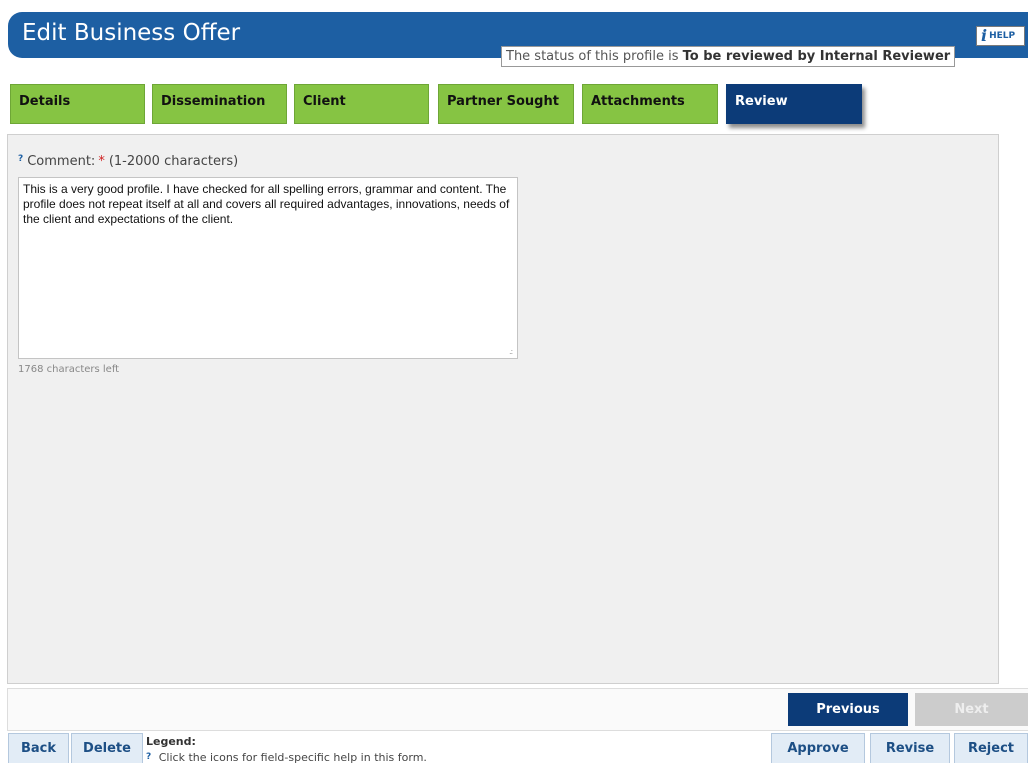 The height and width of the screenshot is (764, 1028). I want to click on tab-partner-sought: Partner Sought, so click(506, 104).